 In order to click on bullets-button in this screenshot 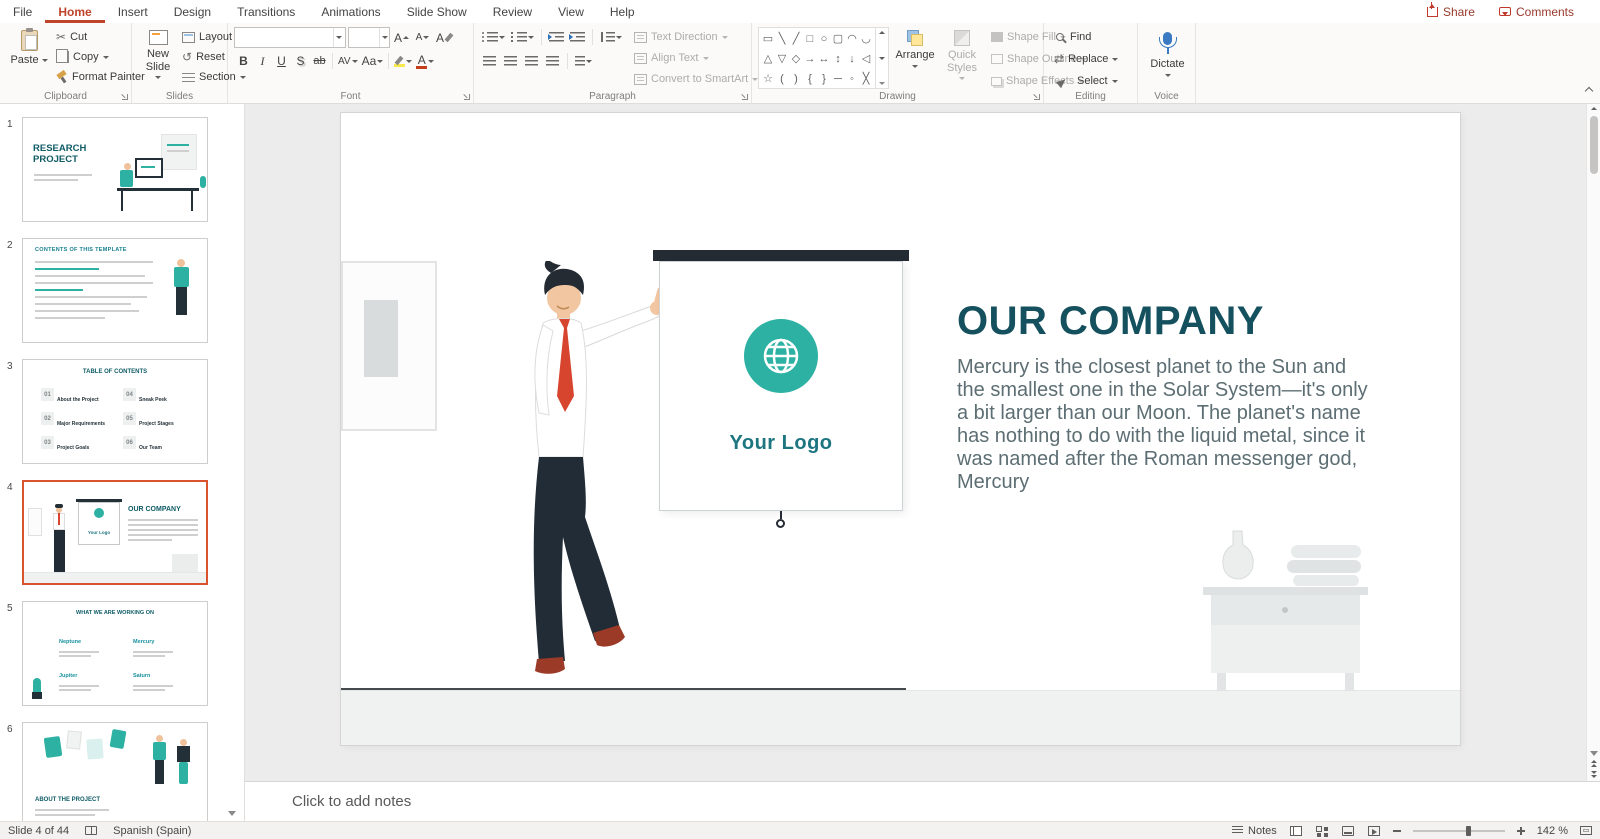, I will do `click(493, 37)`.